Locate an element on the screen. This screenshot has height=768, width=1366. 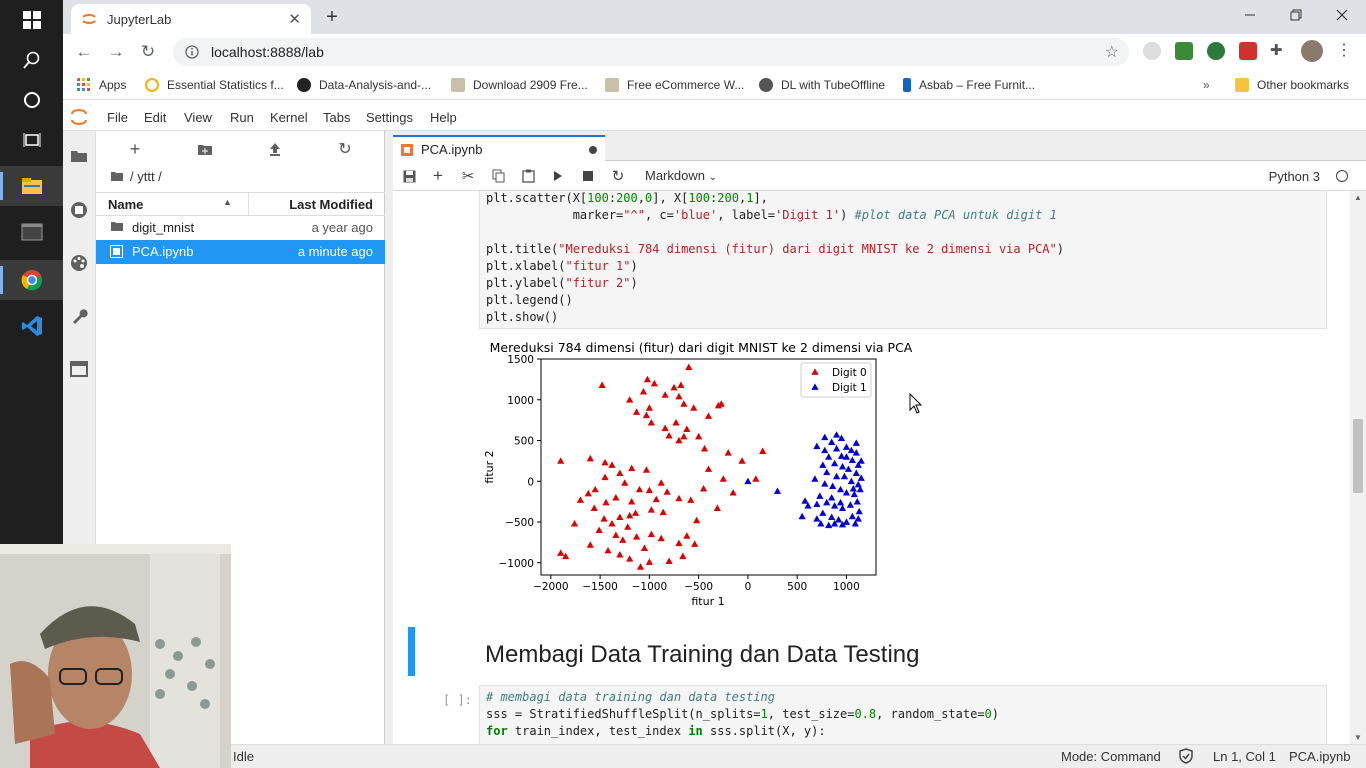
close-tab-icon: ✕ is located at coordinates (294, 19).